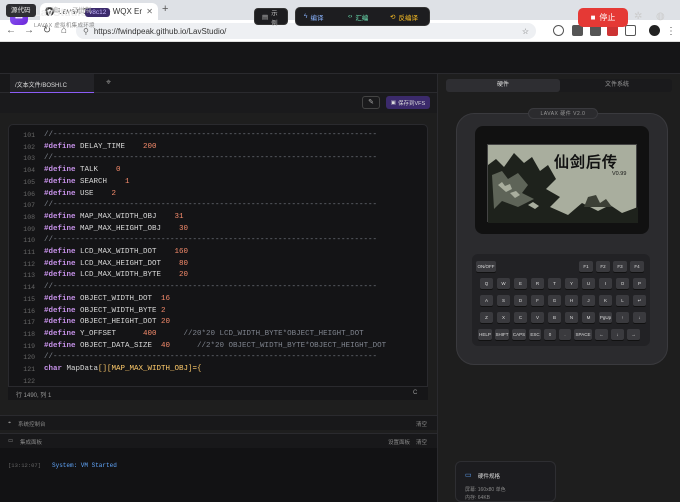 The width and height of the screenshot is (680, 502). Describe the element at coordinates (620, 266) in the screenshot. I see `key-button: F3` at that location.